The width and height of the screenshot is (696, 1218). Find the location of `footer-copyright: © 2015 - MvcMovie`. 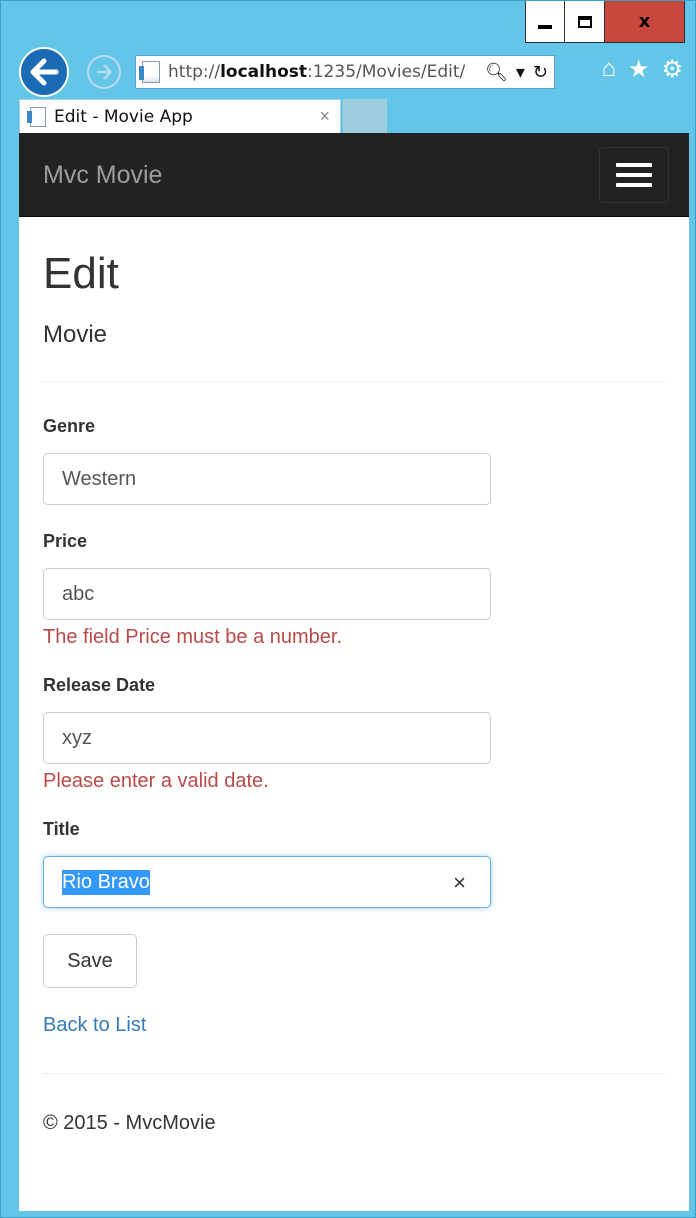

footer-copyright: © 2015 - MvcMovie is located at coordinates (129, 1123).